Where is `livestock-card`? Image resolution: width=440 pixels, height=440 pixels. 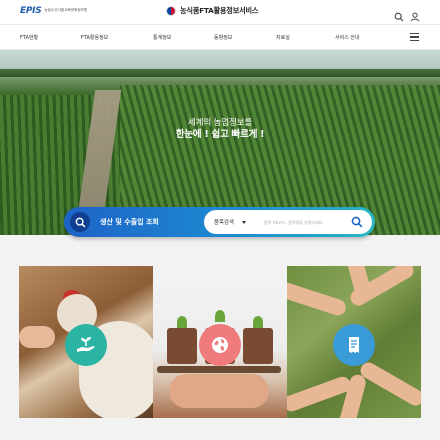
livestock-card is located at coordinates (86, 342).